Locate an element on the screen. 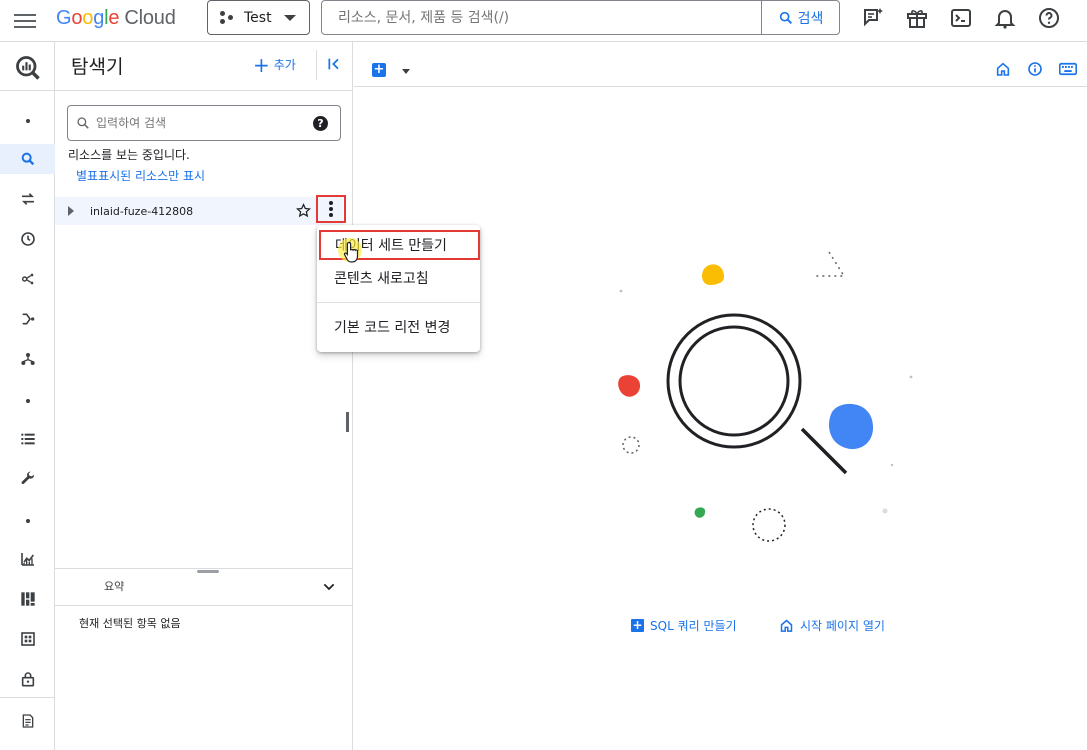 Image resolution: width=1087 pixels, height=750 pixels. project-picker: Test is located at coordinates (258, 17).